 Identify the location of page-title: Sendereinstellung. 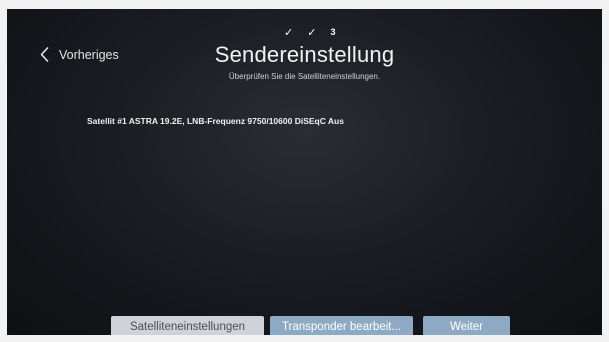
(304, 54).